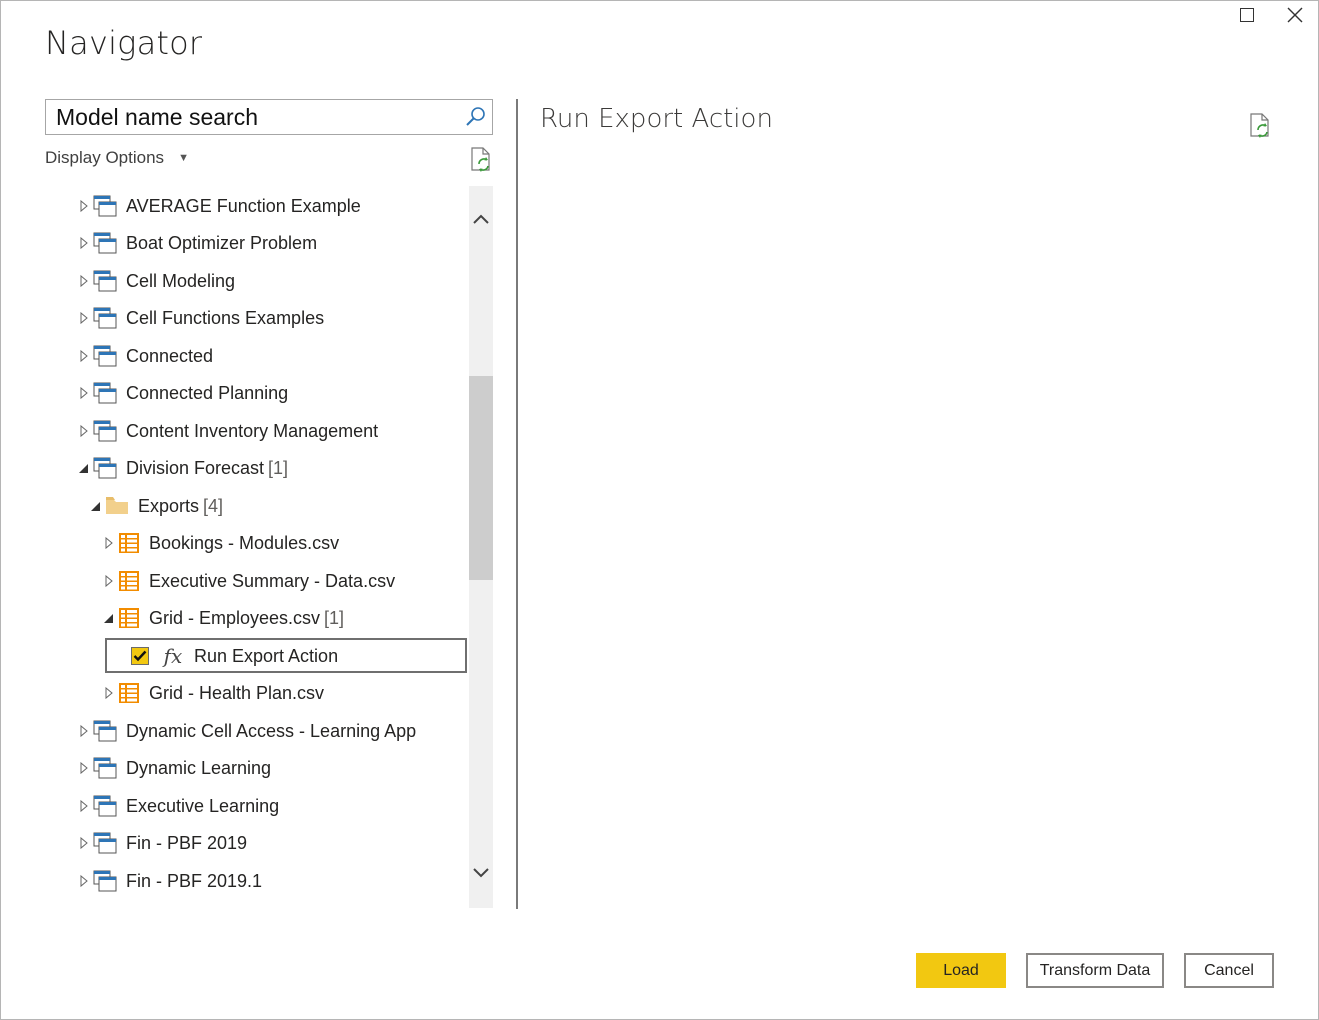 This screenshot has width=1319, height=1020. Describe the element at coordinates (207, 392) in the screenshot. I see `tree-item-label: Connected Planning` at that location.